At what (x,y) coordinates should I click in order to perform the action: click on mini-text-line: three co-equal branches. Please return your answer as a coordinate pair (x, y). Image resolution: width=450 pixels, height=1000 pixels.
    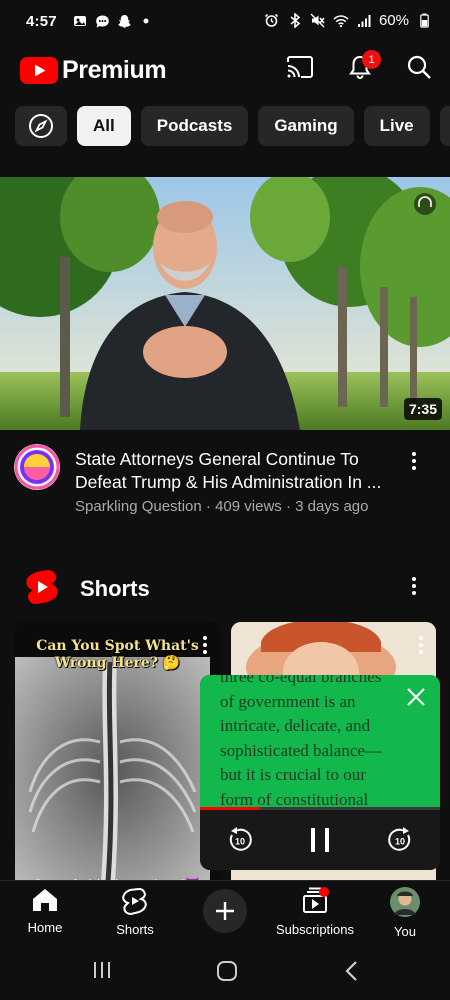
    Looking at the image, I should click on (301, 680).